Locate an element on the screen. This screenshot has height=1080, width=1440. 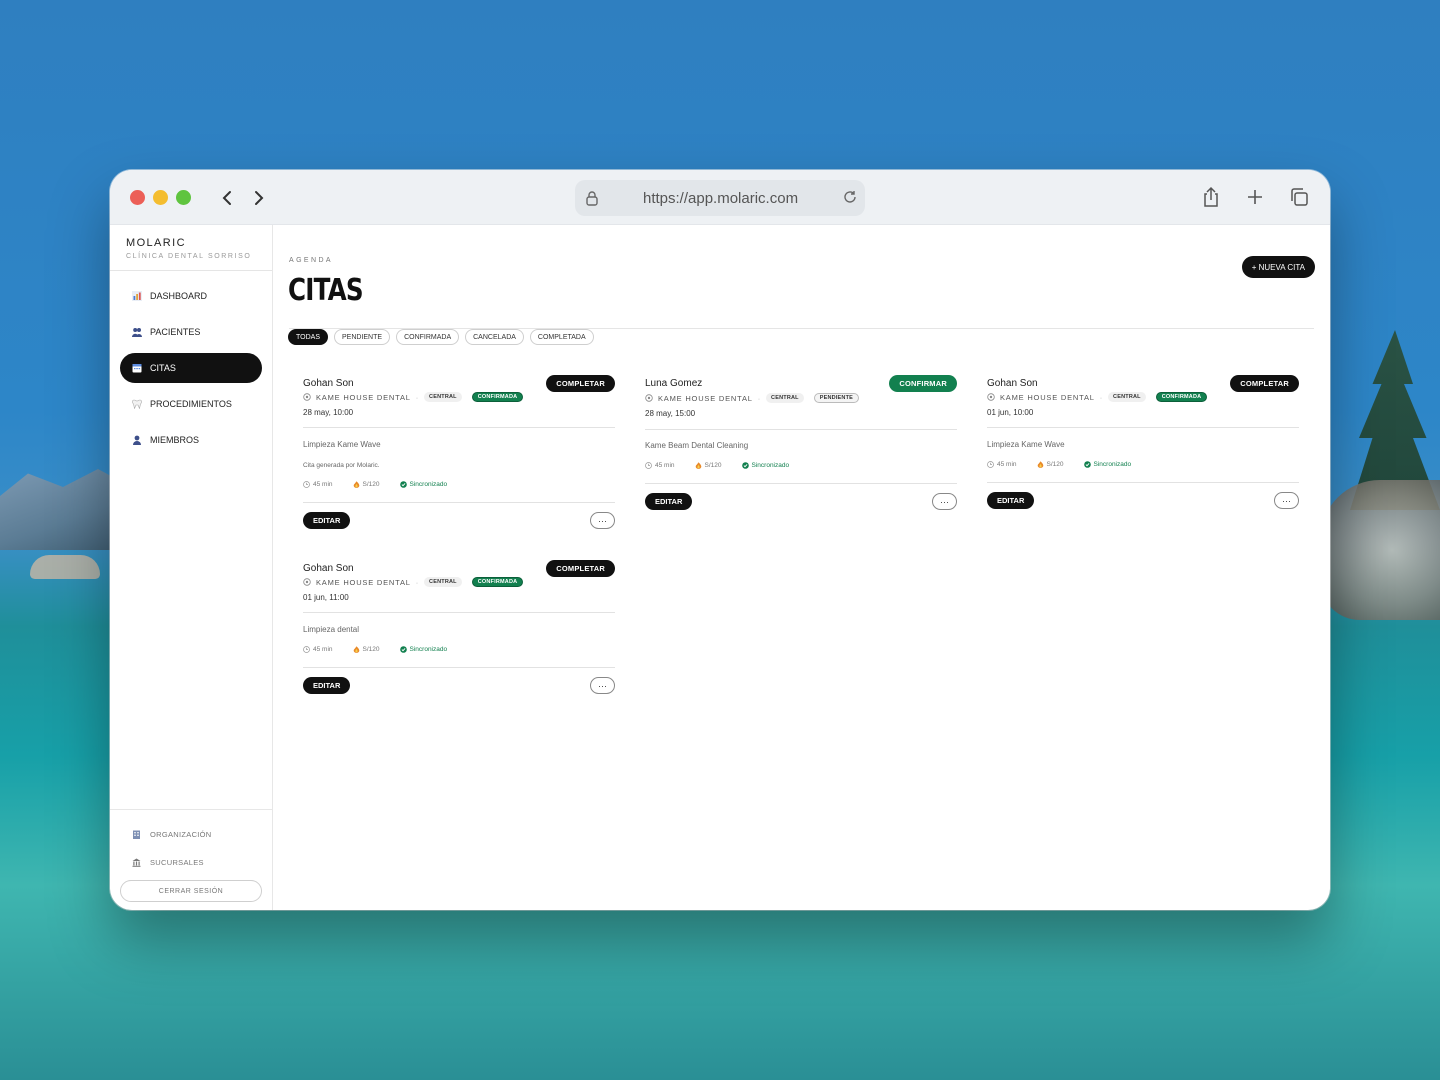
chart-icon is located at coordinates (137, 296).